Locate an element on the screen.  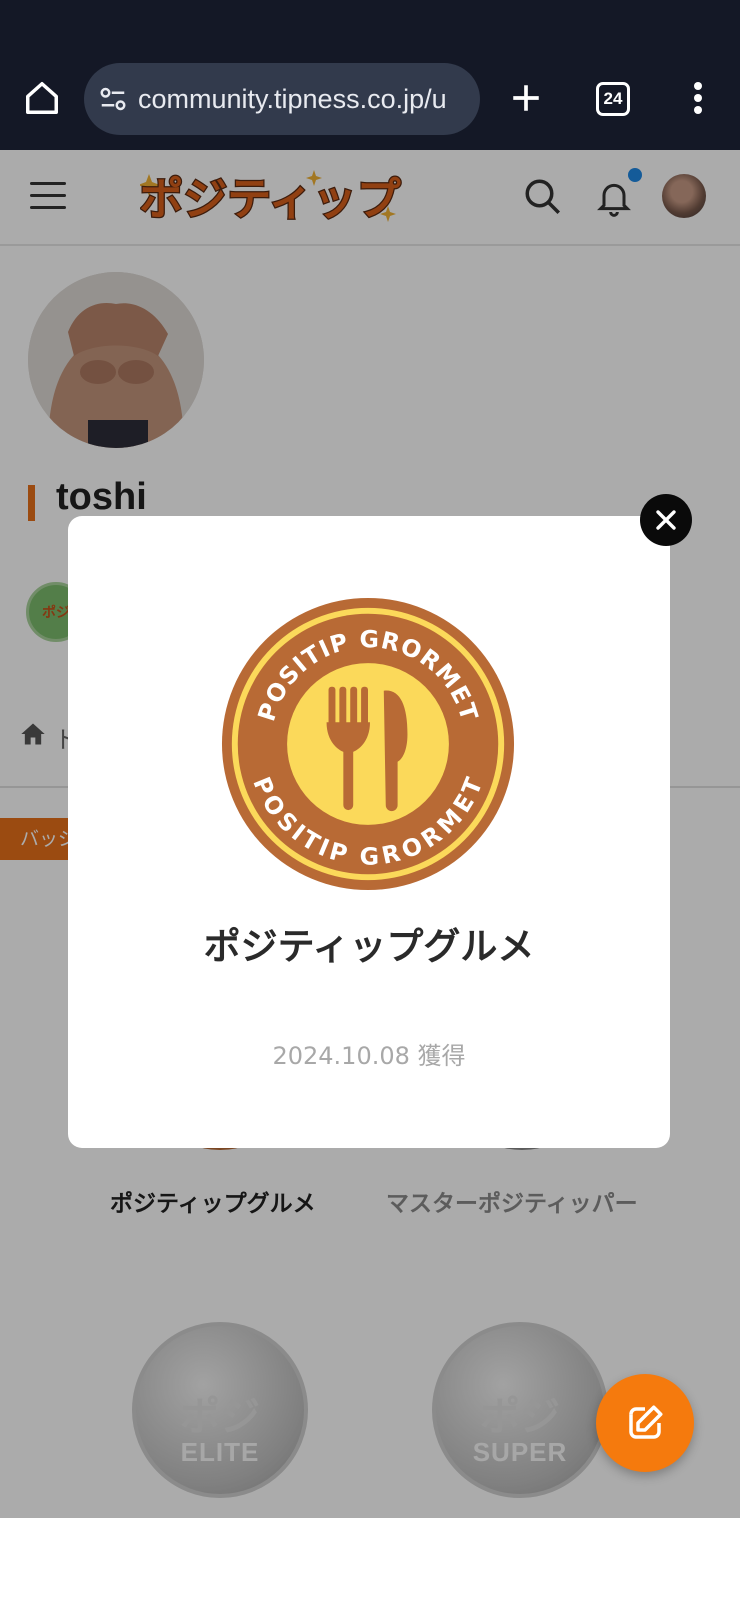
positip-gourmet-badge-icon: POSITIP GRORMET POSITIP GRORMET is located at coordinates (368, 744).